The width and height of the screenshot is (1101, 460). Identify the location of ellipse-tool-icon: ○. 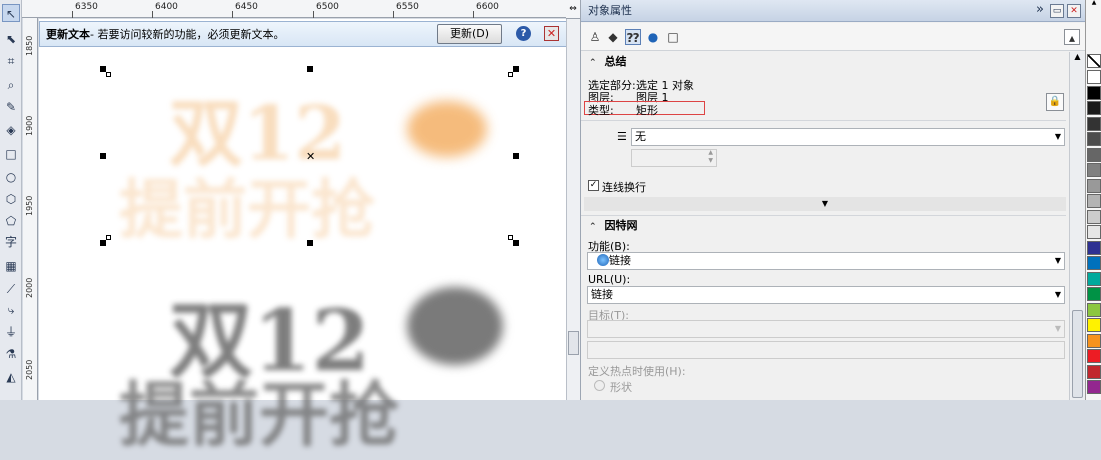
(11, 177).